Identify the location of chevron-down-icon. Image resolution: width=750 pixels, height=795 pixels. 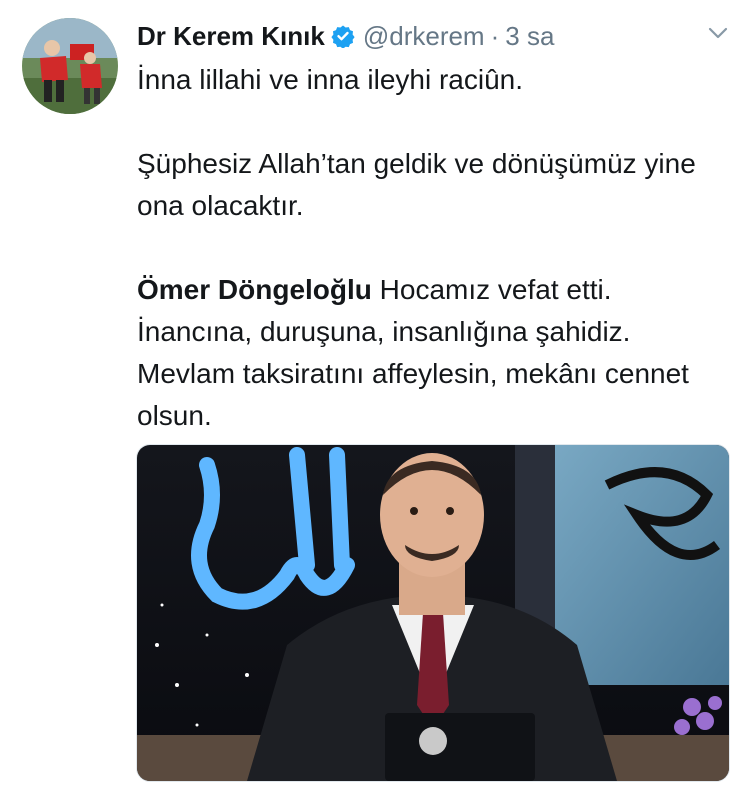
(718, 33).